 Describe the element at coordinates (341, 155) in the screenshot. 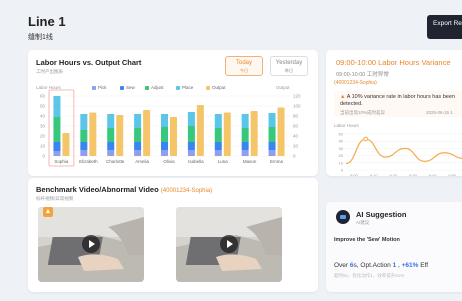

I see `y-tick-label: 20` at that location.